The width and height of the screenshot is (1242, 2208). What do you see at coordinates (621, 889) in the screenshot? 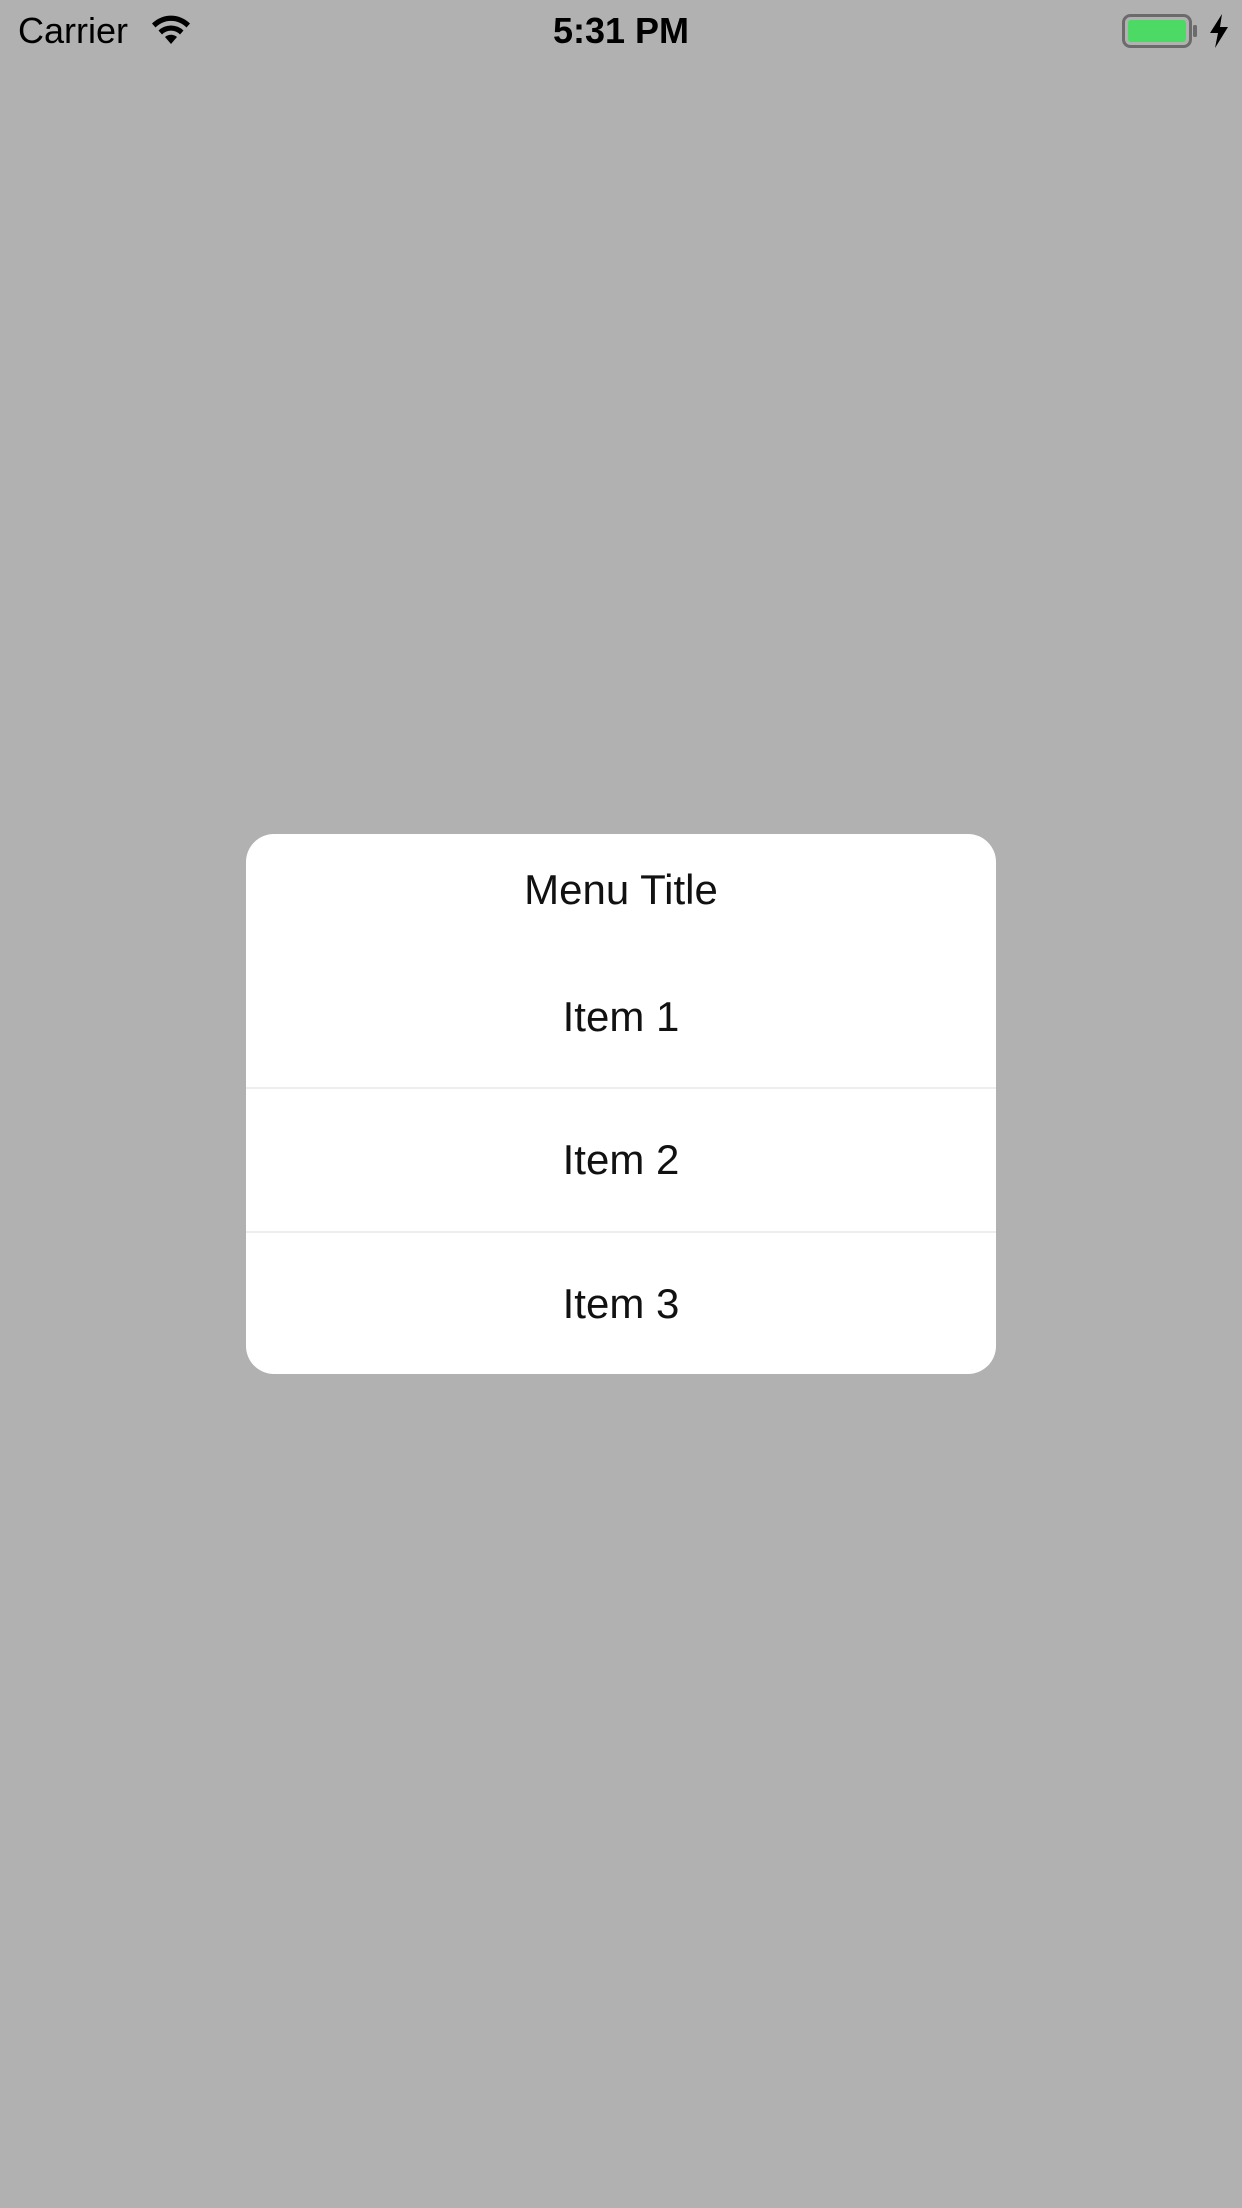
I see `menu-title: Menu Title` at bounding box center [621, 889].